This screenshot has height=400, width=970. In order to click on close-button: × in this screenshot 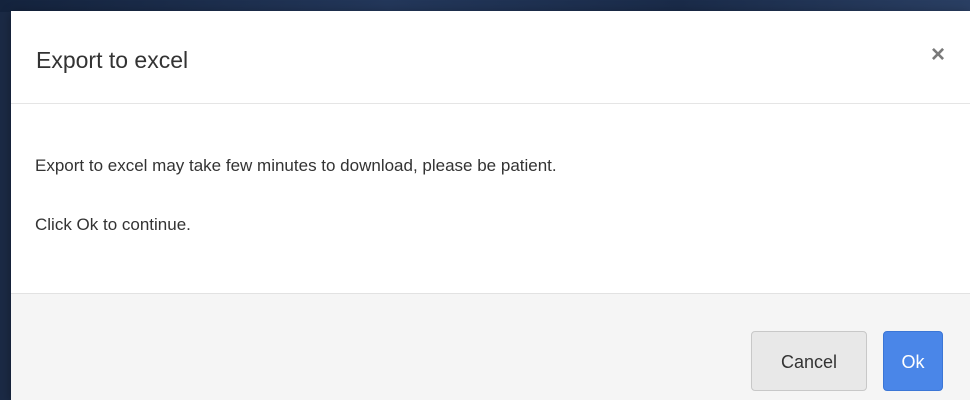, I will do `click(938, 55)`.